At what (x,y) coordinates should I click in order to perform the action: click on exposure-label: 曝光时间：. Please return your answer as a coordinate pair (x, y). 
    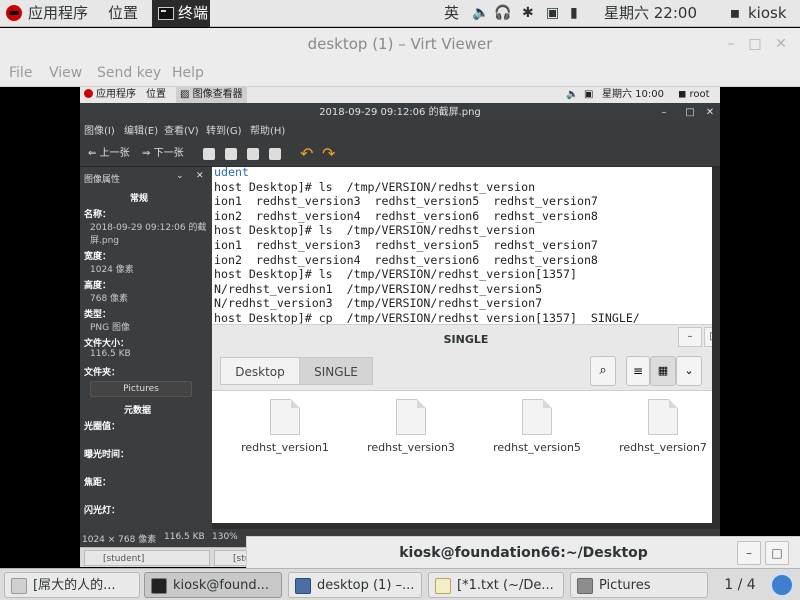
    Looking at the image, I should click on (107, 455).